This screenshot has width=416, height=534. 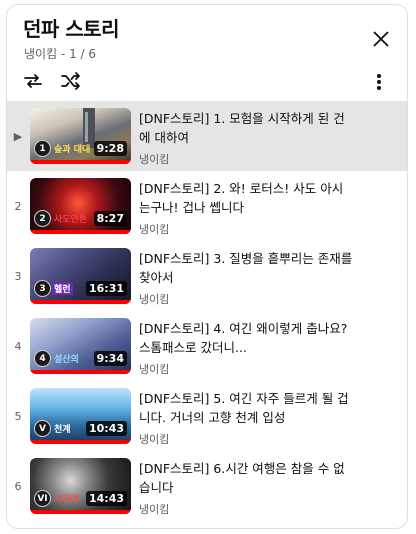 What do you see at coordinates (110, 358) in the screenshot?
I see `duration-badge: 9:34` at bounding box center [110, 358].